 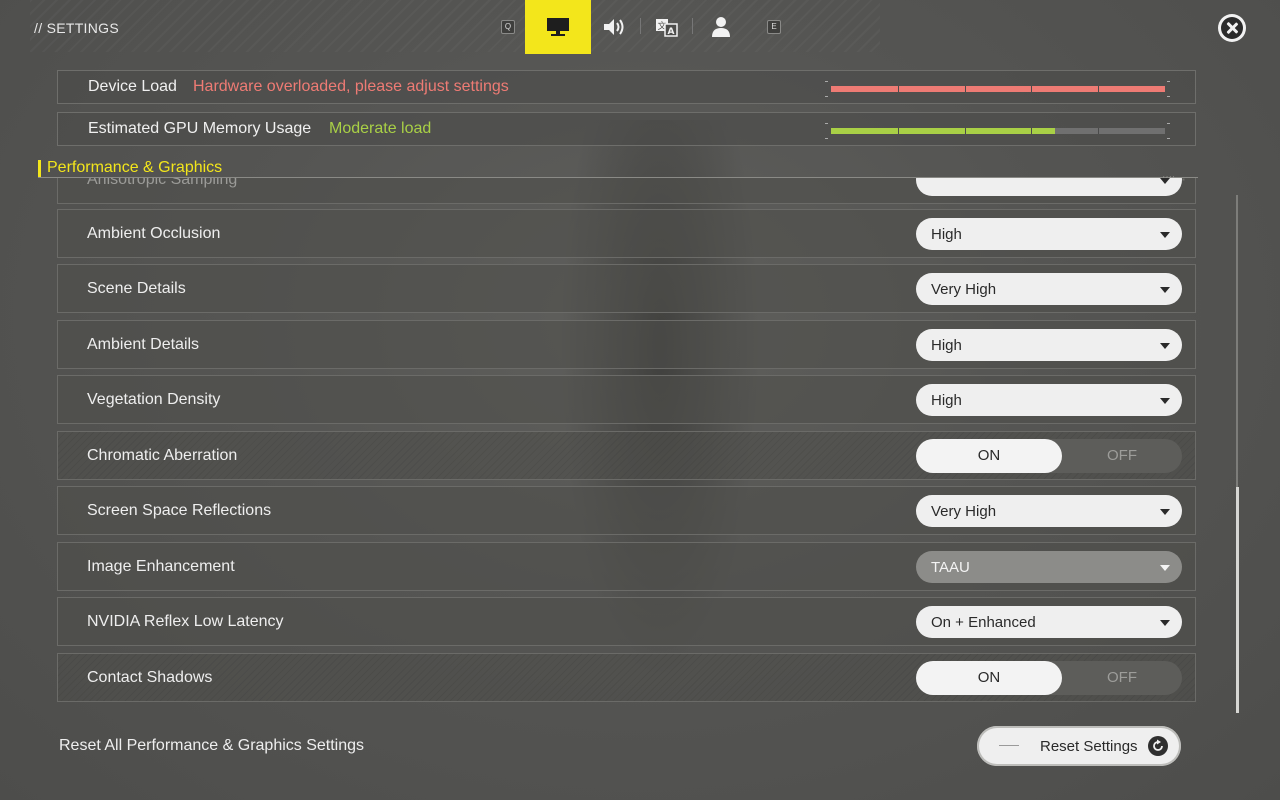 What do you see at coordinates (1009, 745) in the screenshot?
I see `button-decoration` at bounding box center [1009, 745].